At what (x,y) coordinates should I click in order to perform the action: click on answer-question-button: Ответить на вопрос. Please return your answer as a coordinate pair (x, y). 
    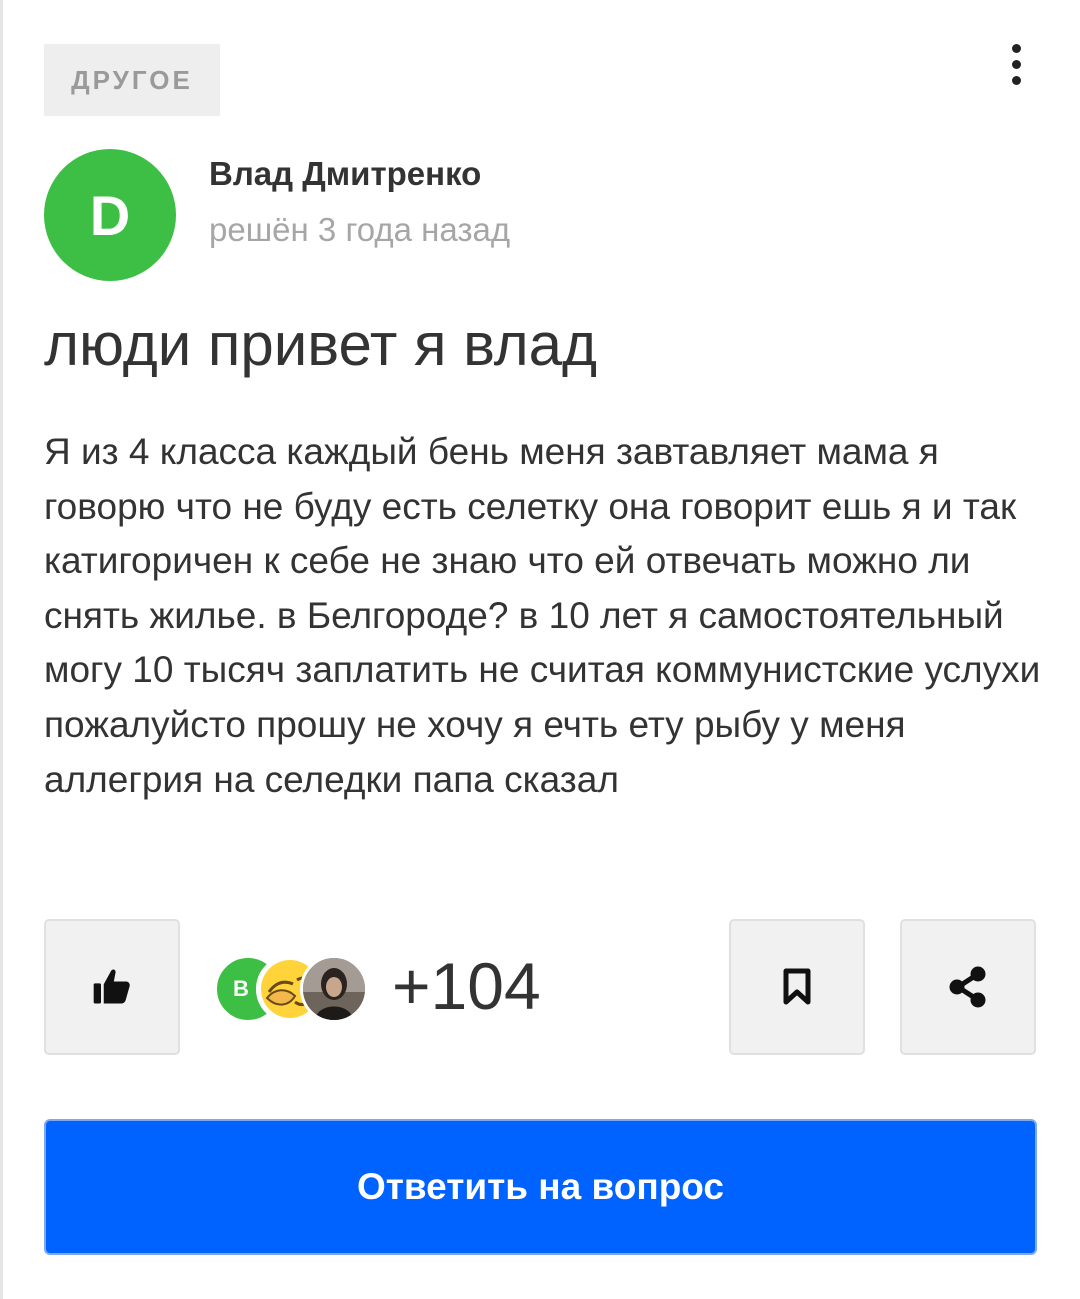
    Looking at the image, I should click on (540, 1187).